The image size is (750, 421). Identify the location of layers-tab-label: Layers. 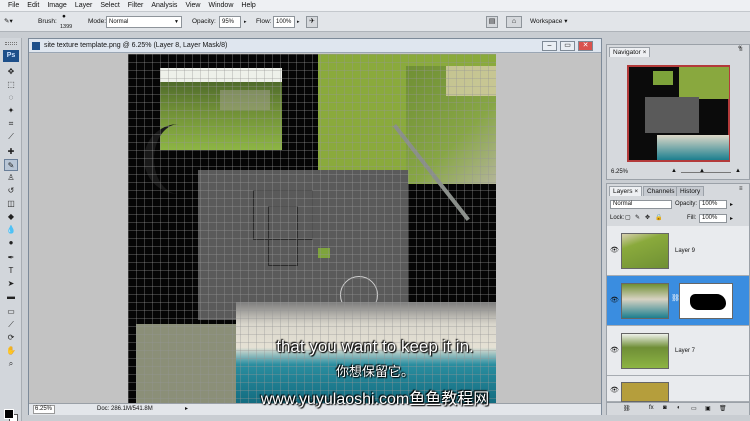
(623, 191).